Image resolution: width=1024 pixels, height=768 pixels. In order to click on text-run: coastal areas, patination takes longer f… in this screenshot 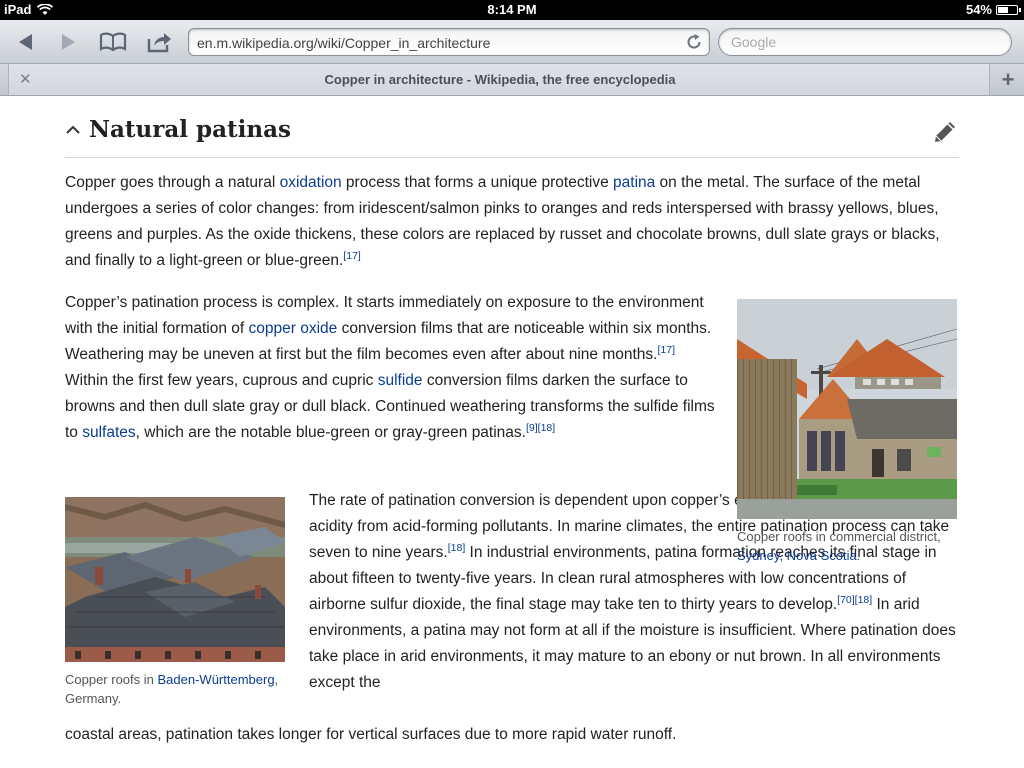, I will do `click(371, 734)`.